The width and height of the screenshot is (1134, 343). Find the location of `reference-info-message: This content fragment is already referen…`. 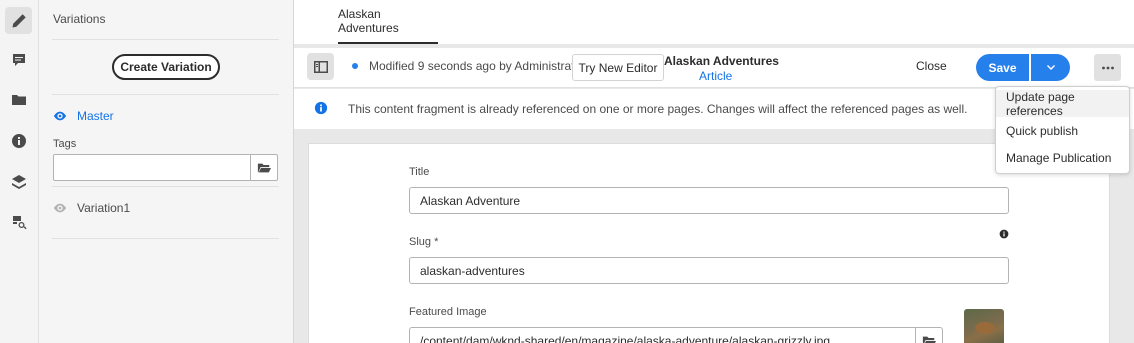

reference-info-message: This content fragment is already referen… is located at coordinates (658, 109).